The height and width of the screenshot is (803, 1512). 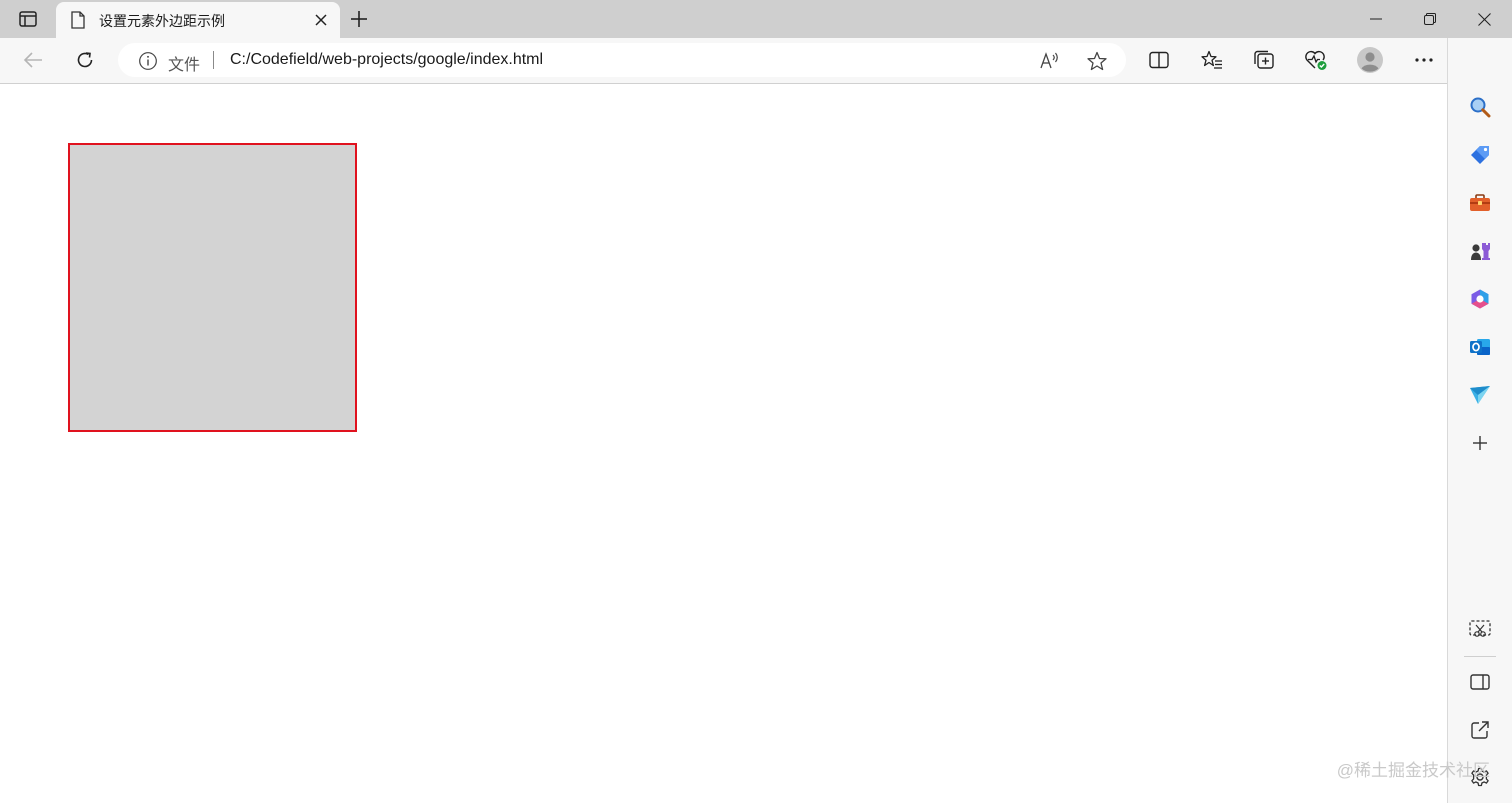 I want to click on browser-essentials-button, so click(x=1316, y=60).